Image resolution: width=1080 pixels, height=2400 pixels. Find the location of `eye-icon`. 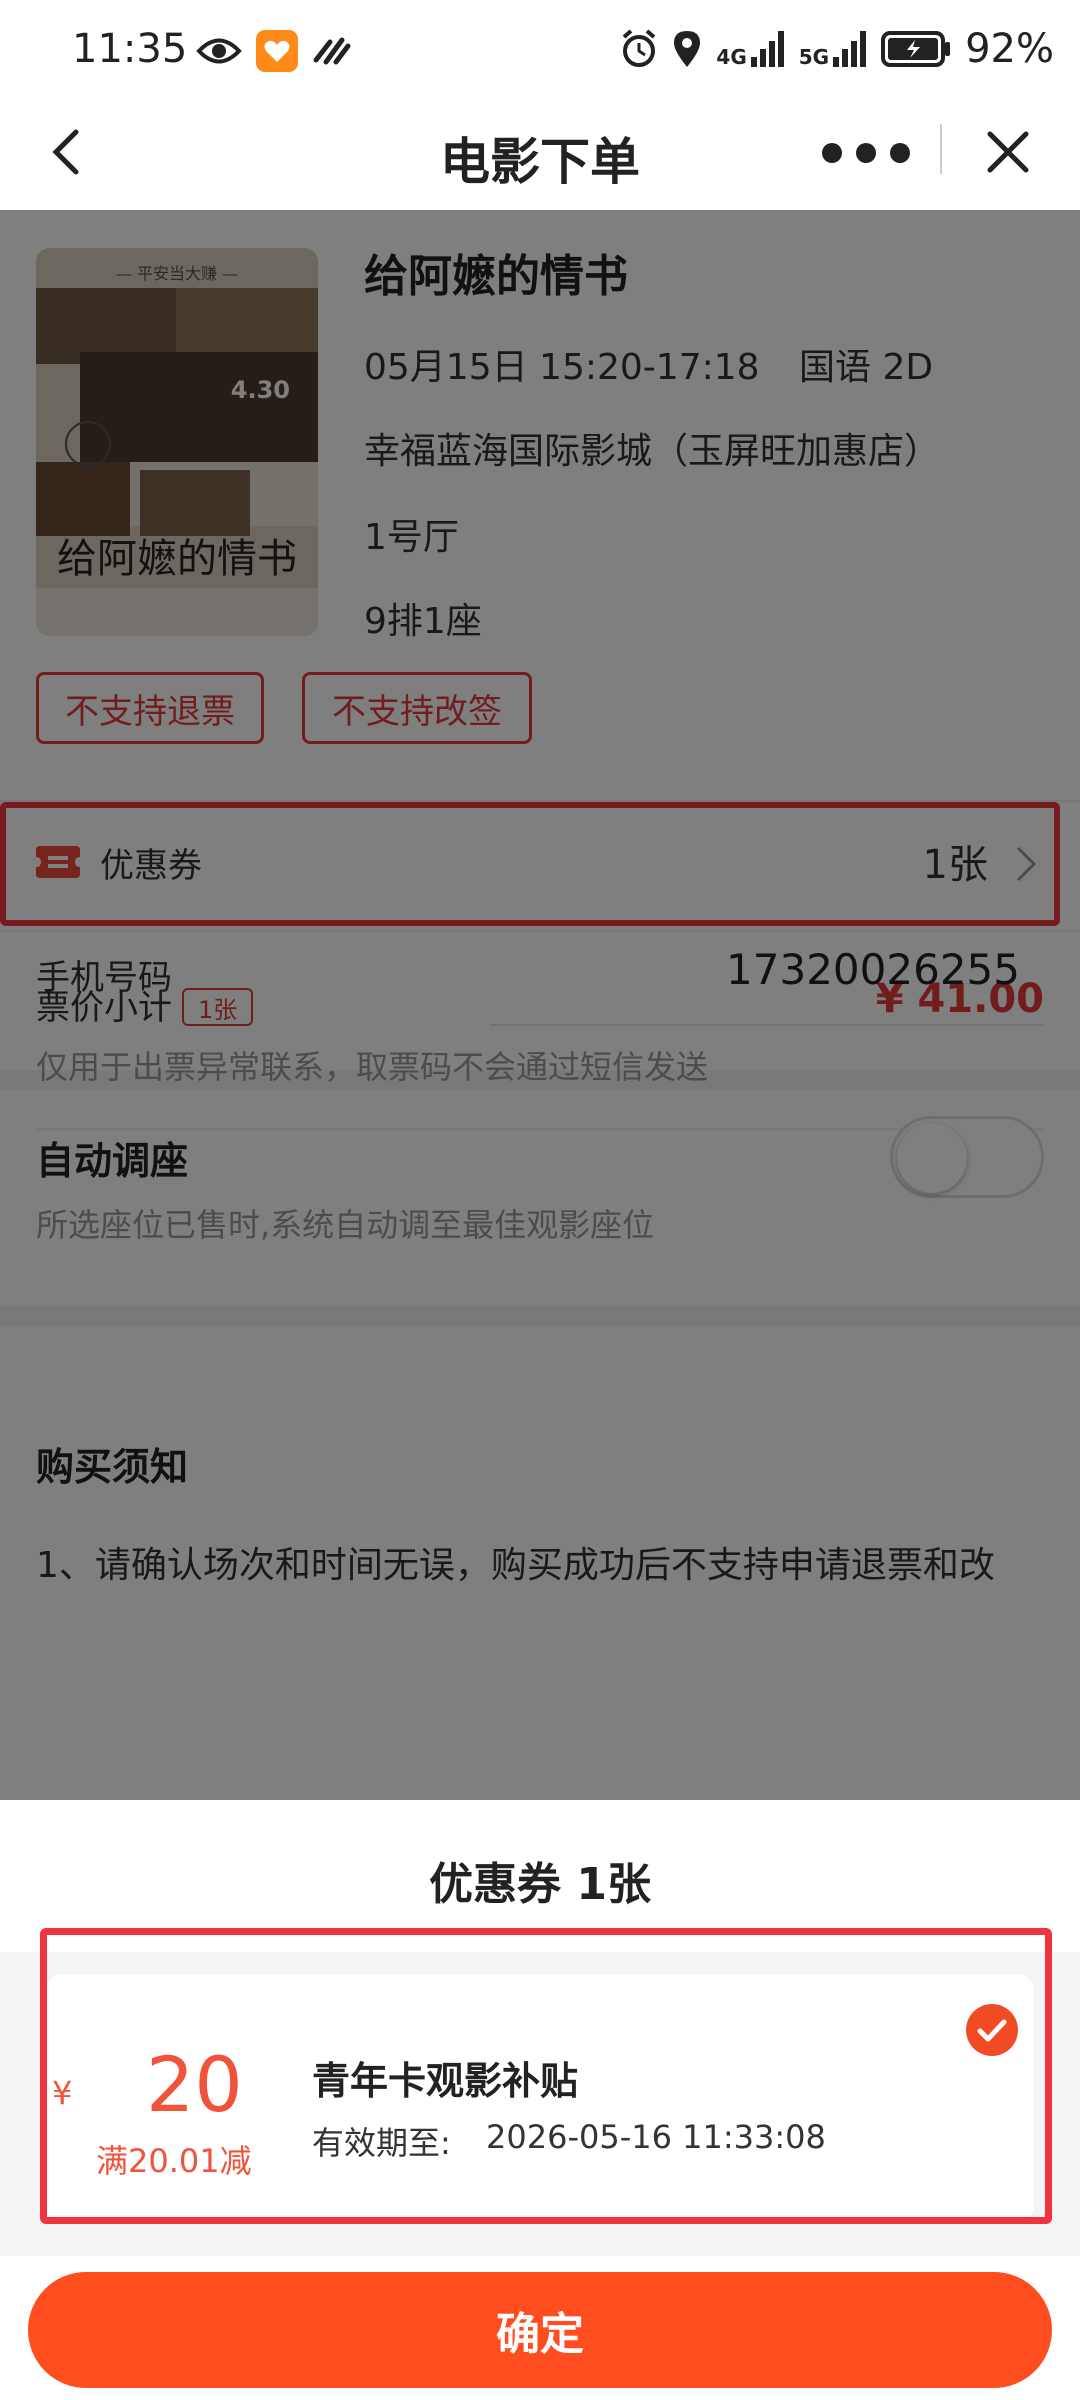

eye-icon is located at coordinates (219, 51).